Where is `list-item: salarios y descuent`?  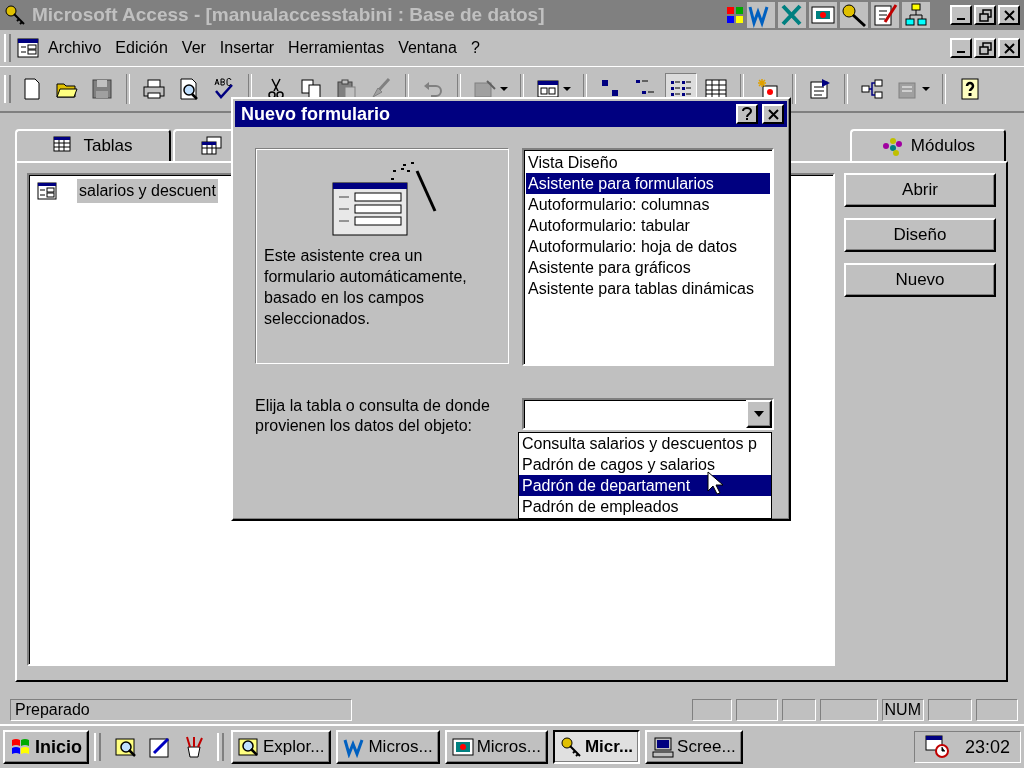 list-item: salarios y descuent is located at coordinates (147, 191).